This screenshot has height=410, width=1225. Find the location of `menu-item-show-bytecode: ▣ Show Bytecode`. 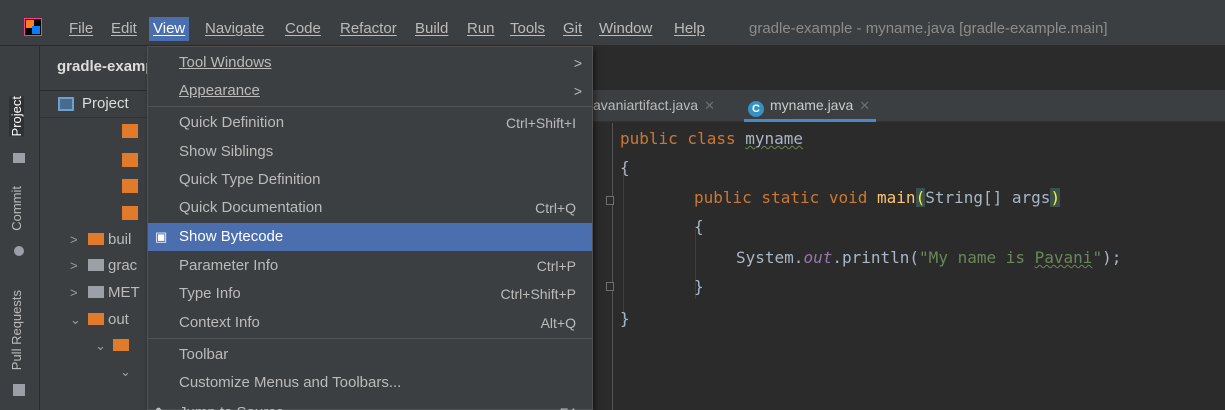

menu-item-show-bytecode: ▣ Show Bytecode is located at coordinates (370, 237).